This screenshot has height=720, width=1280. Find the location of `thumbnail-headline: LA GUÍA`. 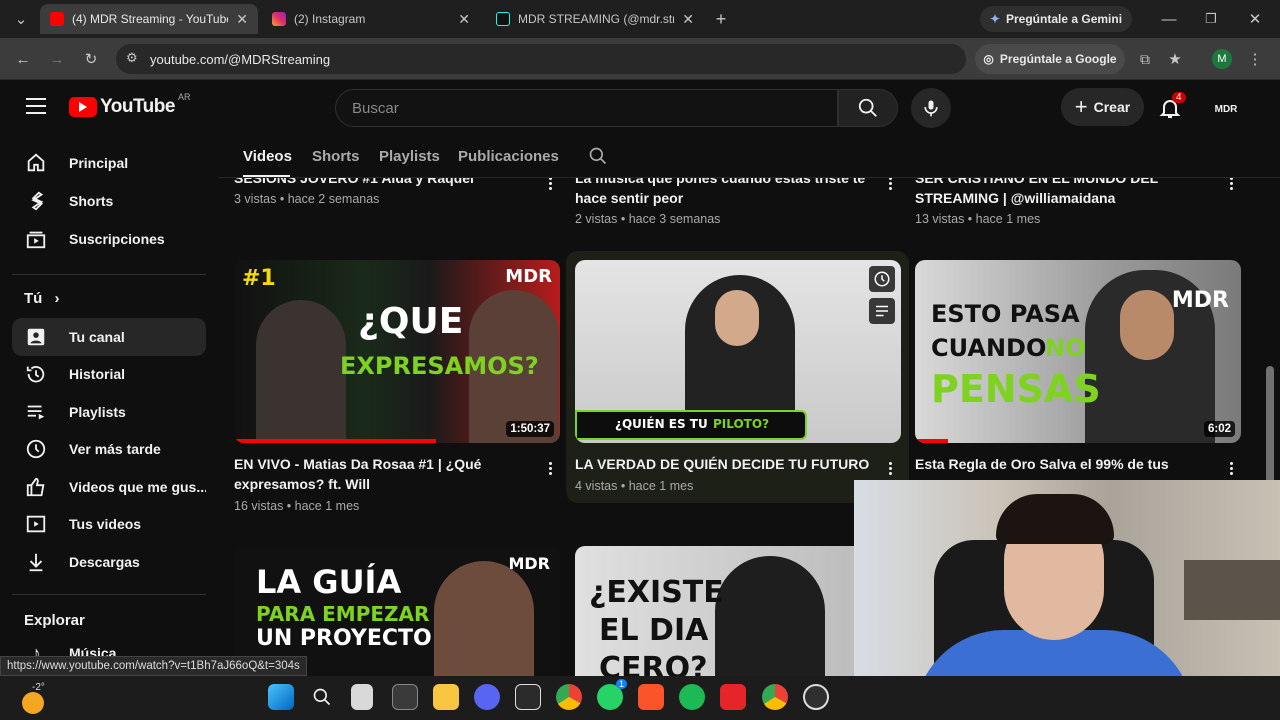

thumbnail-headline: LA GUÍA is located at coordinates (329, 582).